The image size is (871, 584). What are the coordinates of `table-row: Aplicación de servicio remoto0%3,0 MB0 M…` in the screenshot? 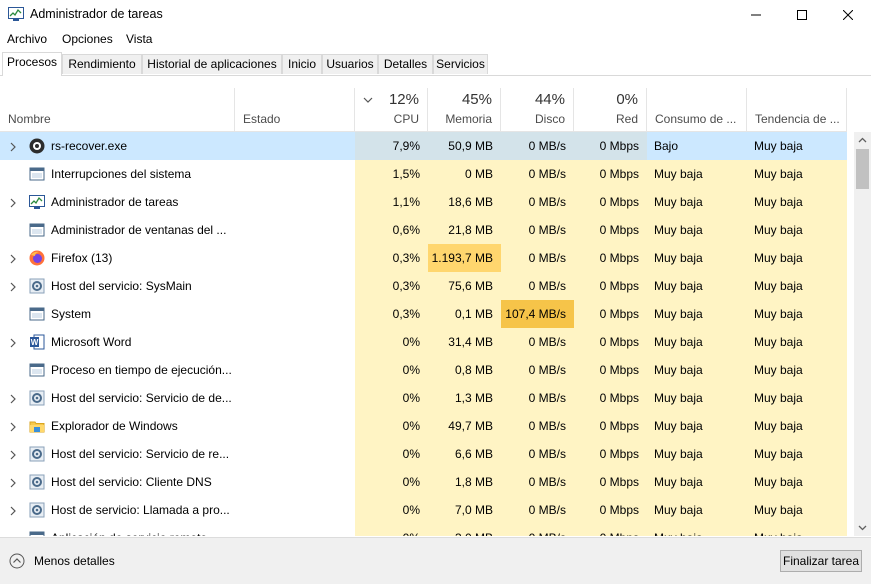 It's located at (423, 530).